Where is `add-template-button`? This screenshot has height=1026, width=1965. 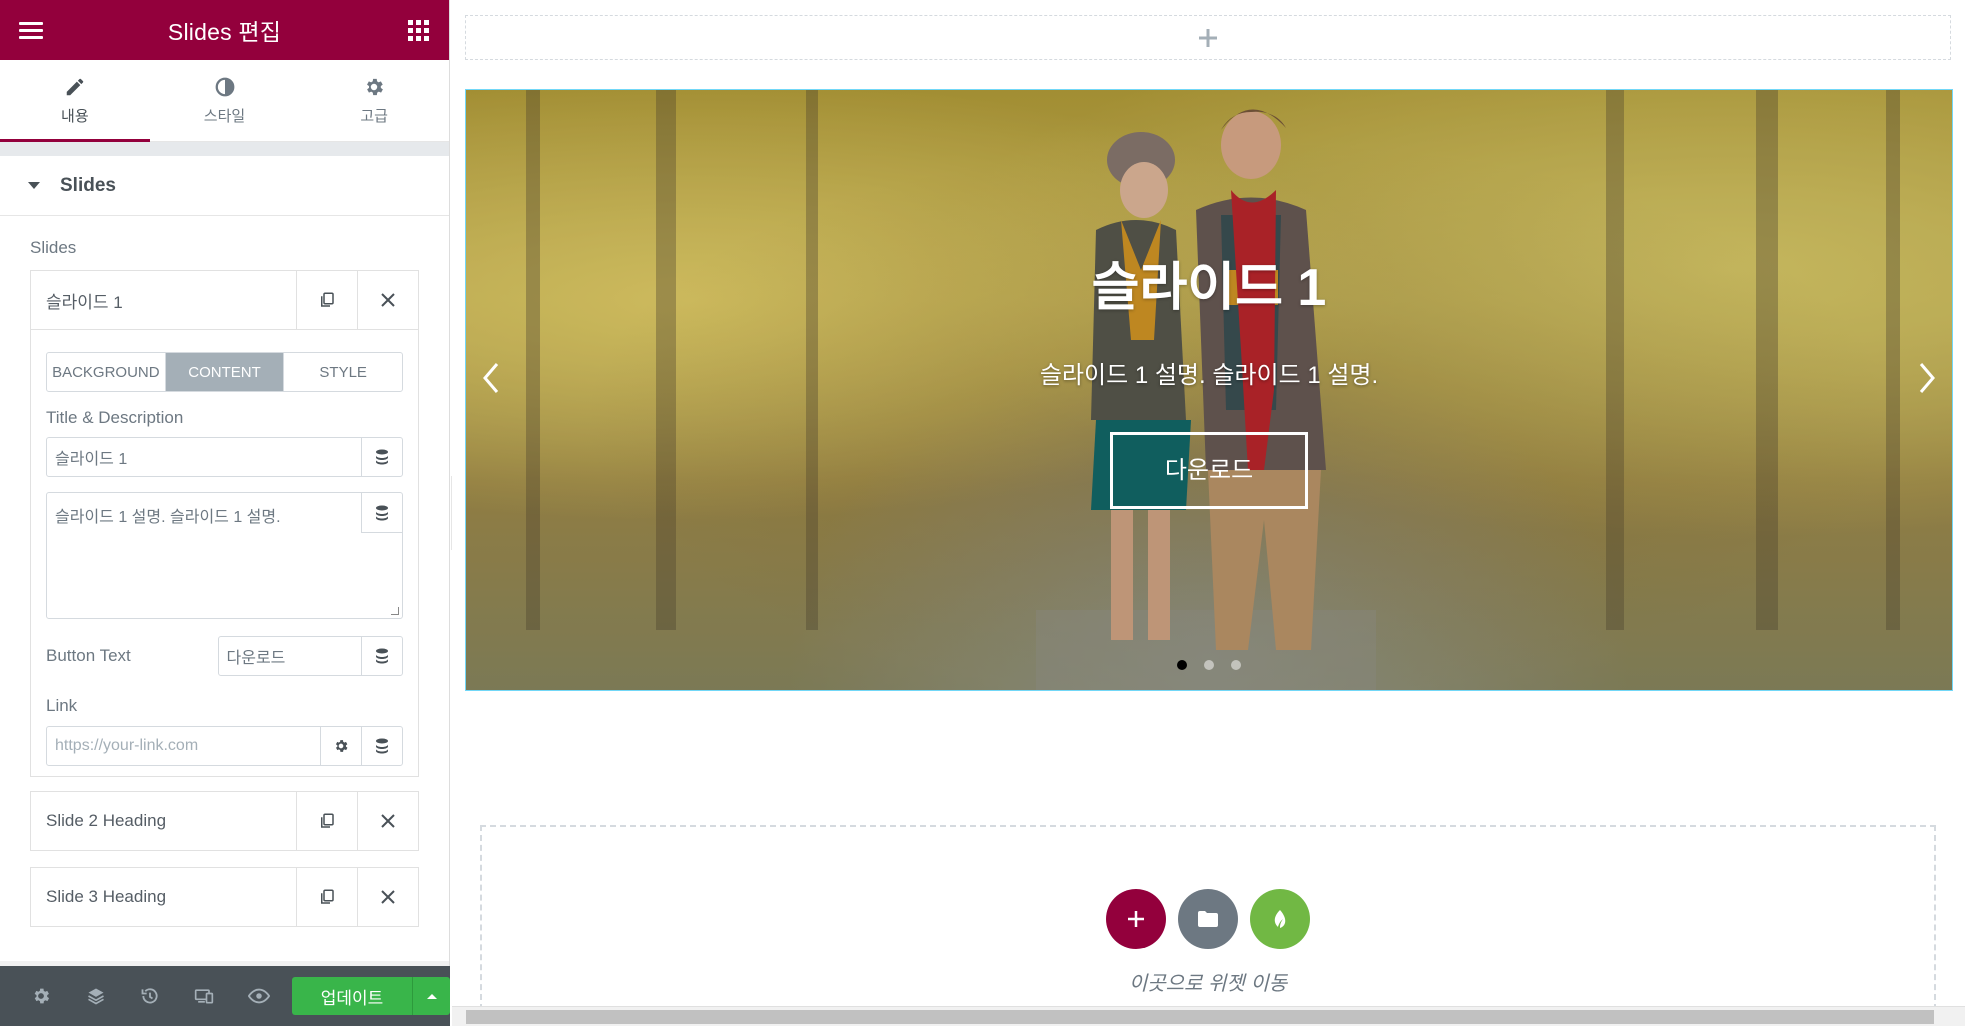
add-template-button is located at coordinates (1208, 919).